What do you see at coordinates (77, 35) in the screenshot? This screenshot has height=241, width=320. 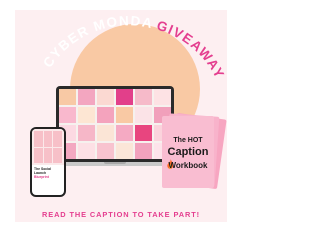 I see `headline-word1: CYBER MONDAY` at bounding box center [77, 35].